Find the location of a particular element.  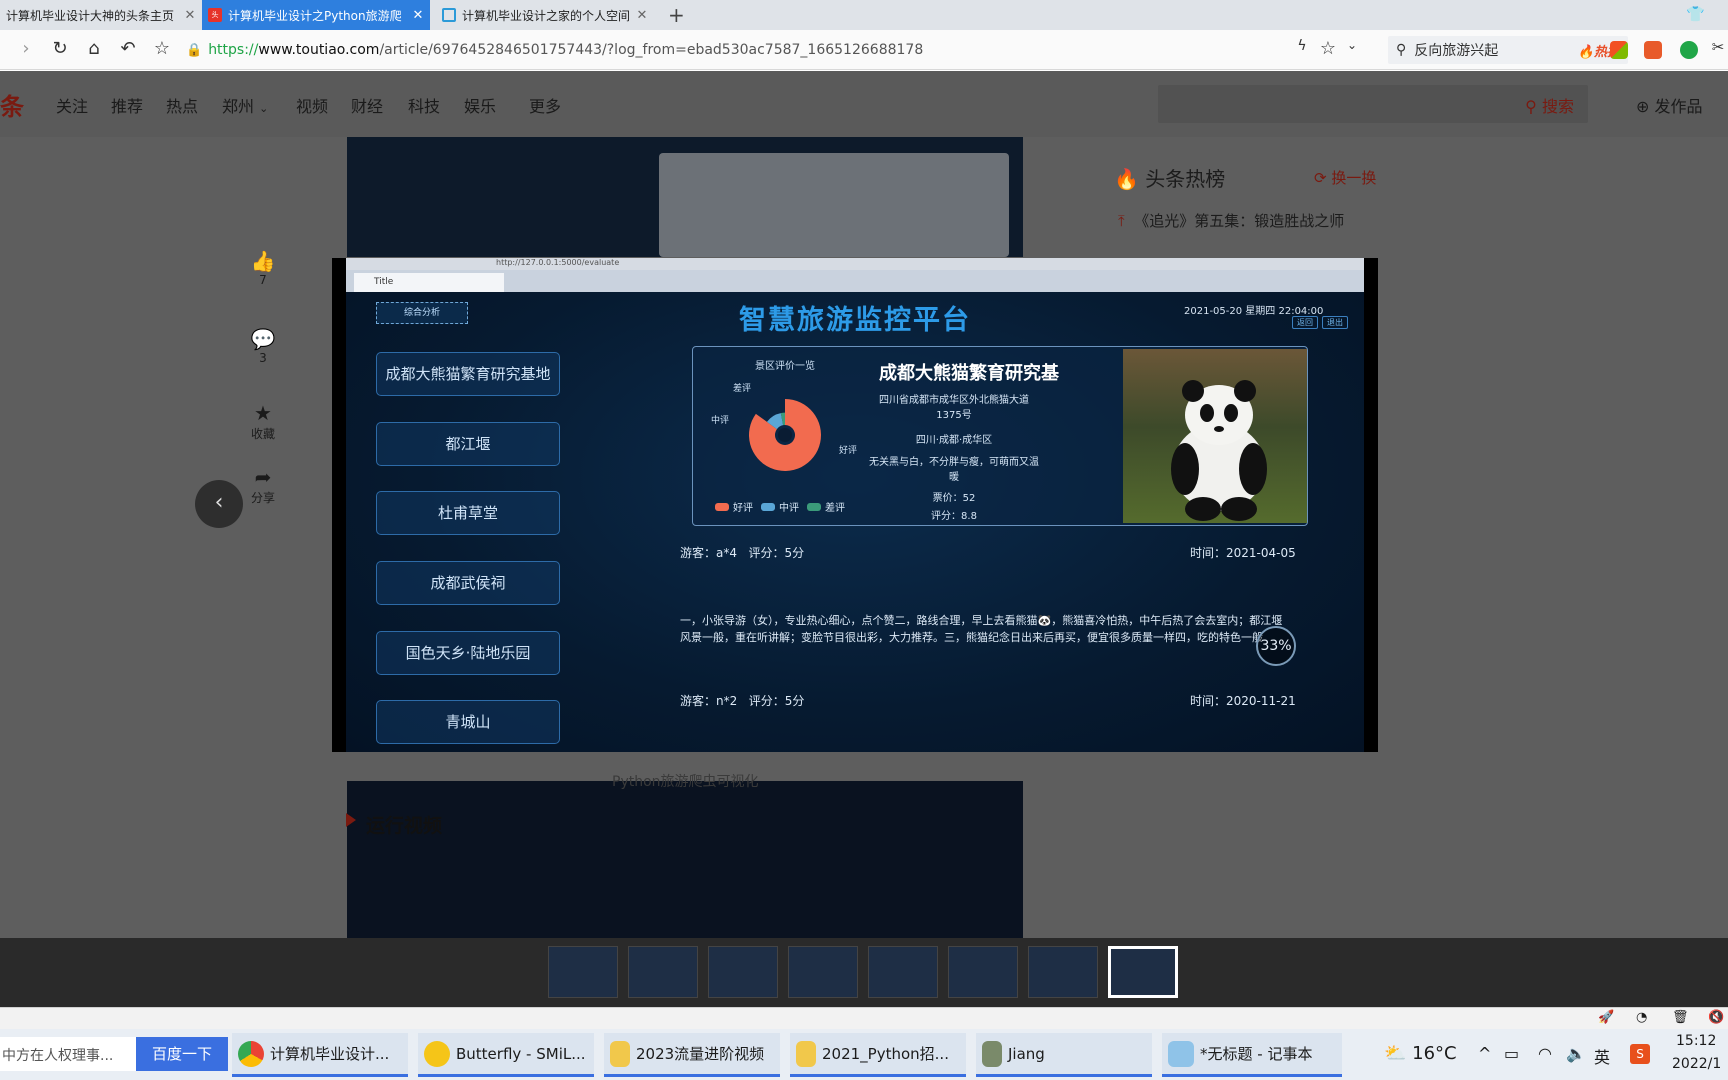

site-search-button: ⚲ 搜索 is located at coordinates (1549, 105).